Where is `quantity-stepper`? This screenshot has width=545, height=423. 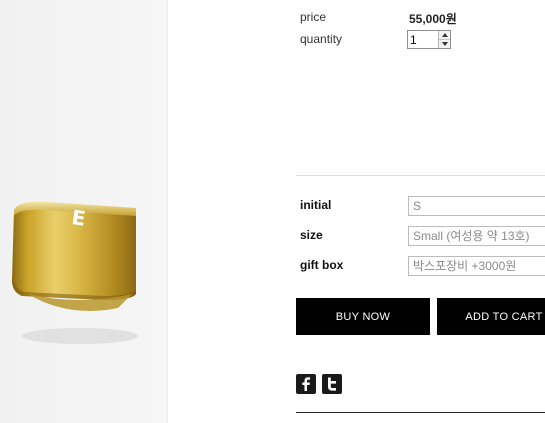
quantity-stepper is located at coordinates (429, 39).